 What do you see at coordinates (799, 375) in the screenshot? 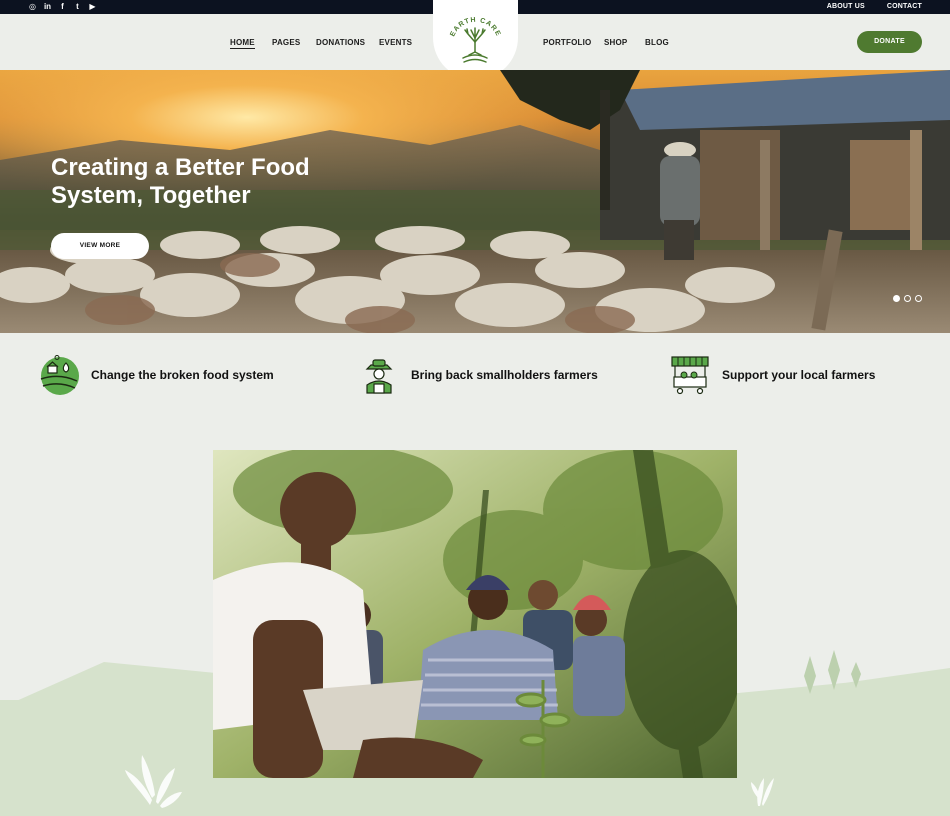
I see `feature-text: Support your local farmers` at bounding box center [799, 375].